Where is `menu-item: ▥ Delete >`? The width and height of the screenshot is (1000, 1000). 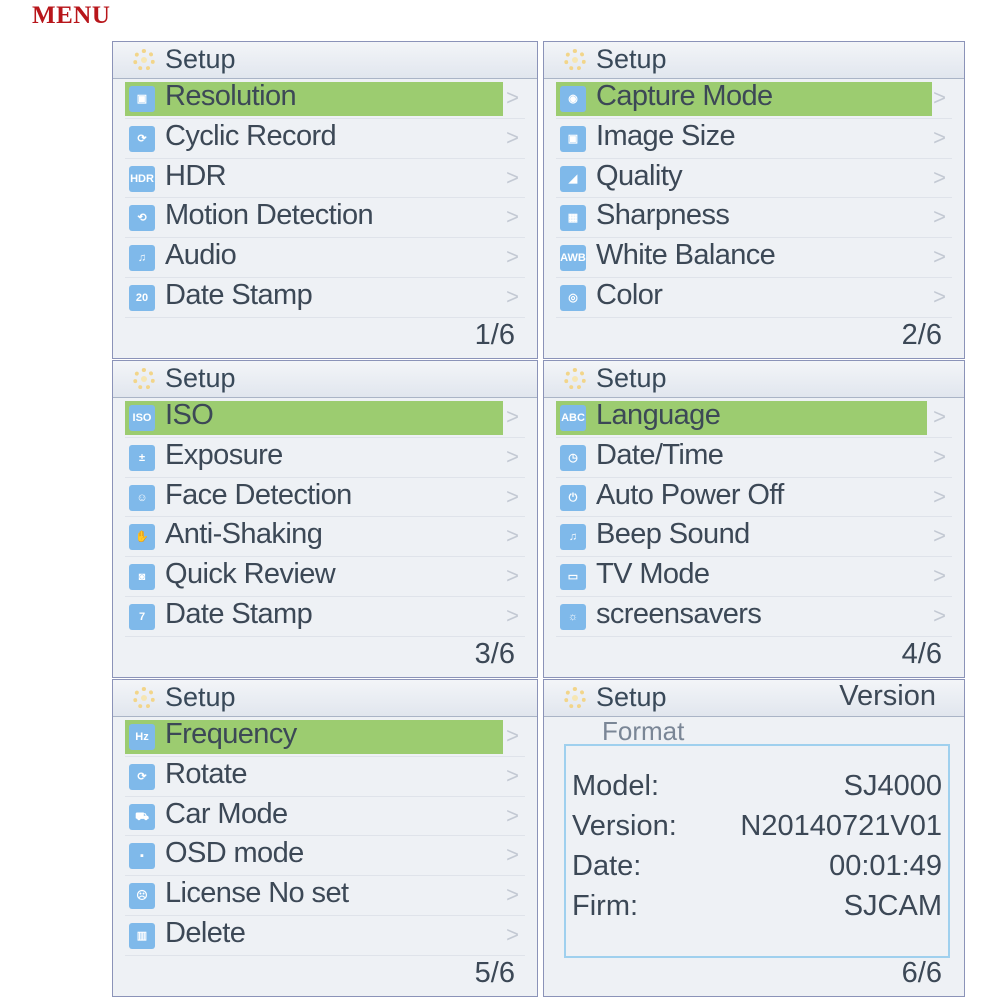 menu-item: ▥ Delete > is located at coordinates (325, 936).